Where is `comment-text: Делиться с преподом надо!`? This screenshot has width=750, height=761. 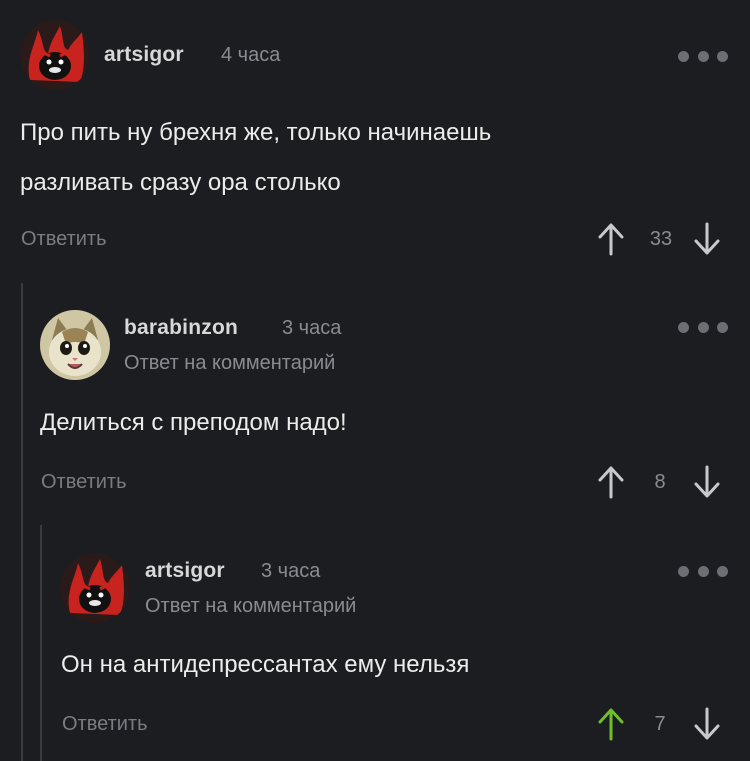
comment-text: Делиться с преподом надо! is located at coordinates (193, 422).